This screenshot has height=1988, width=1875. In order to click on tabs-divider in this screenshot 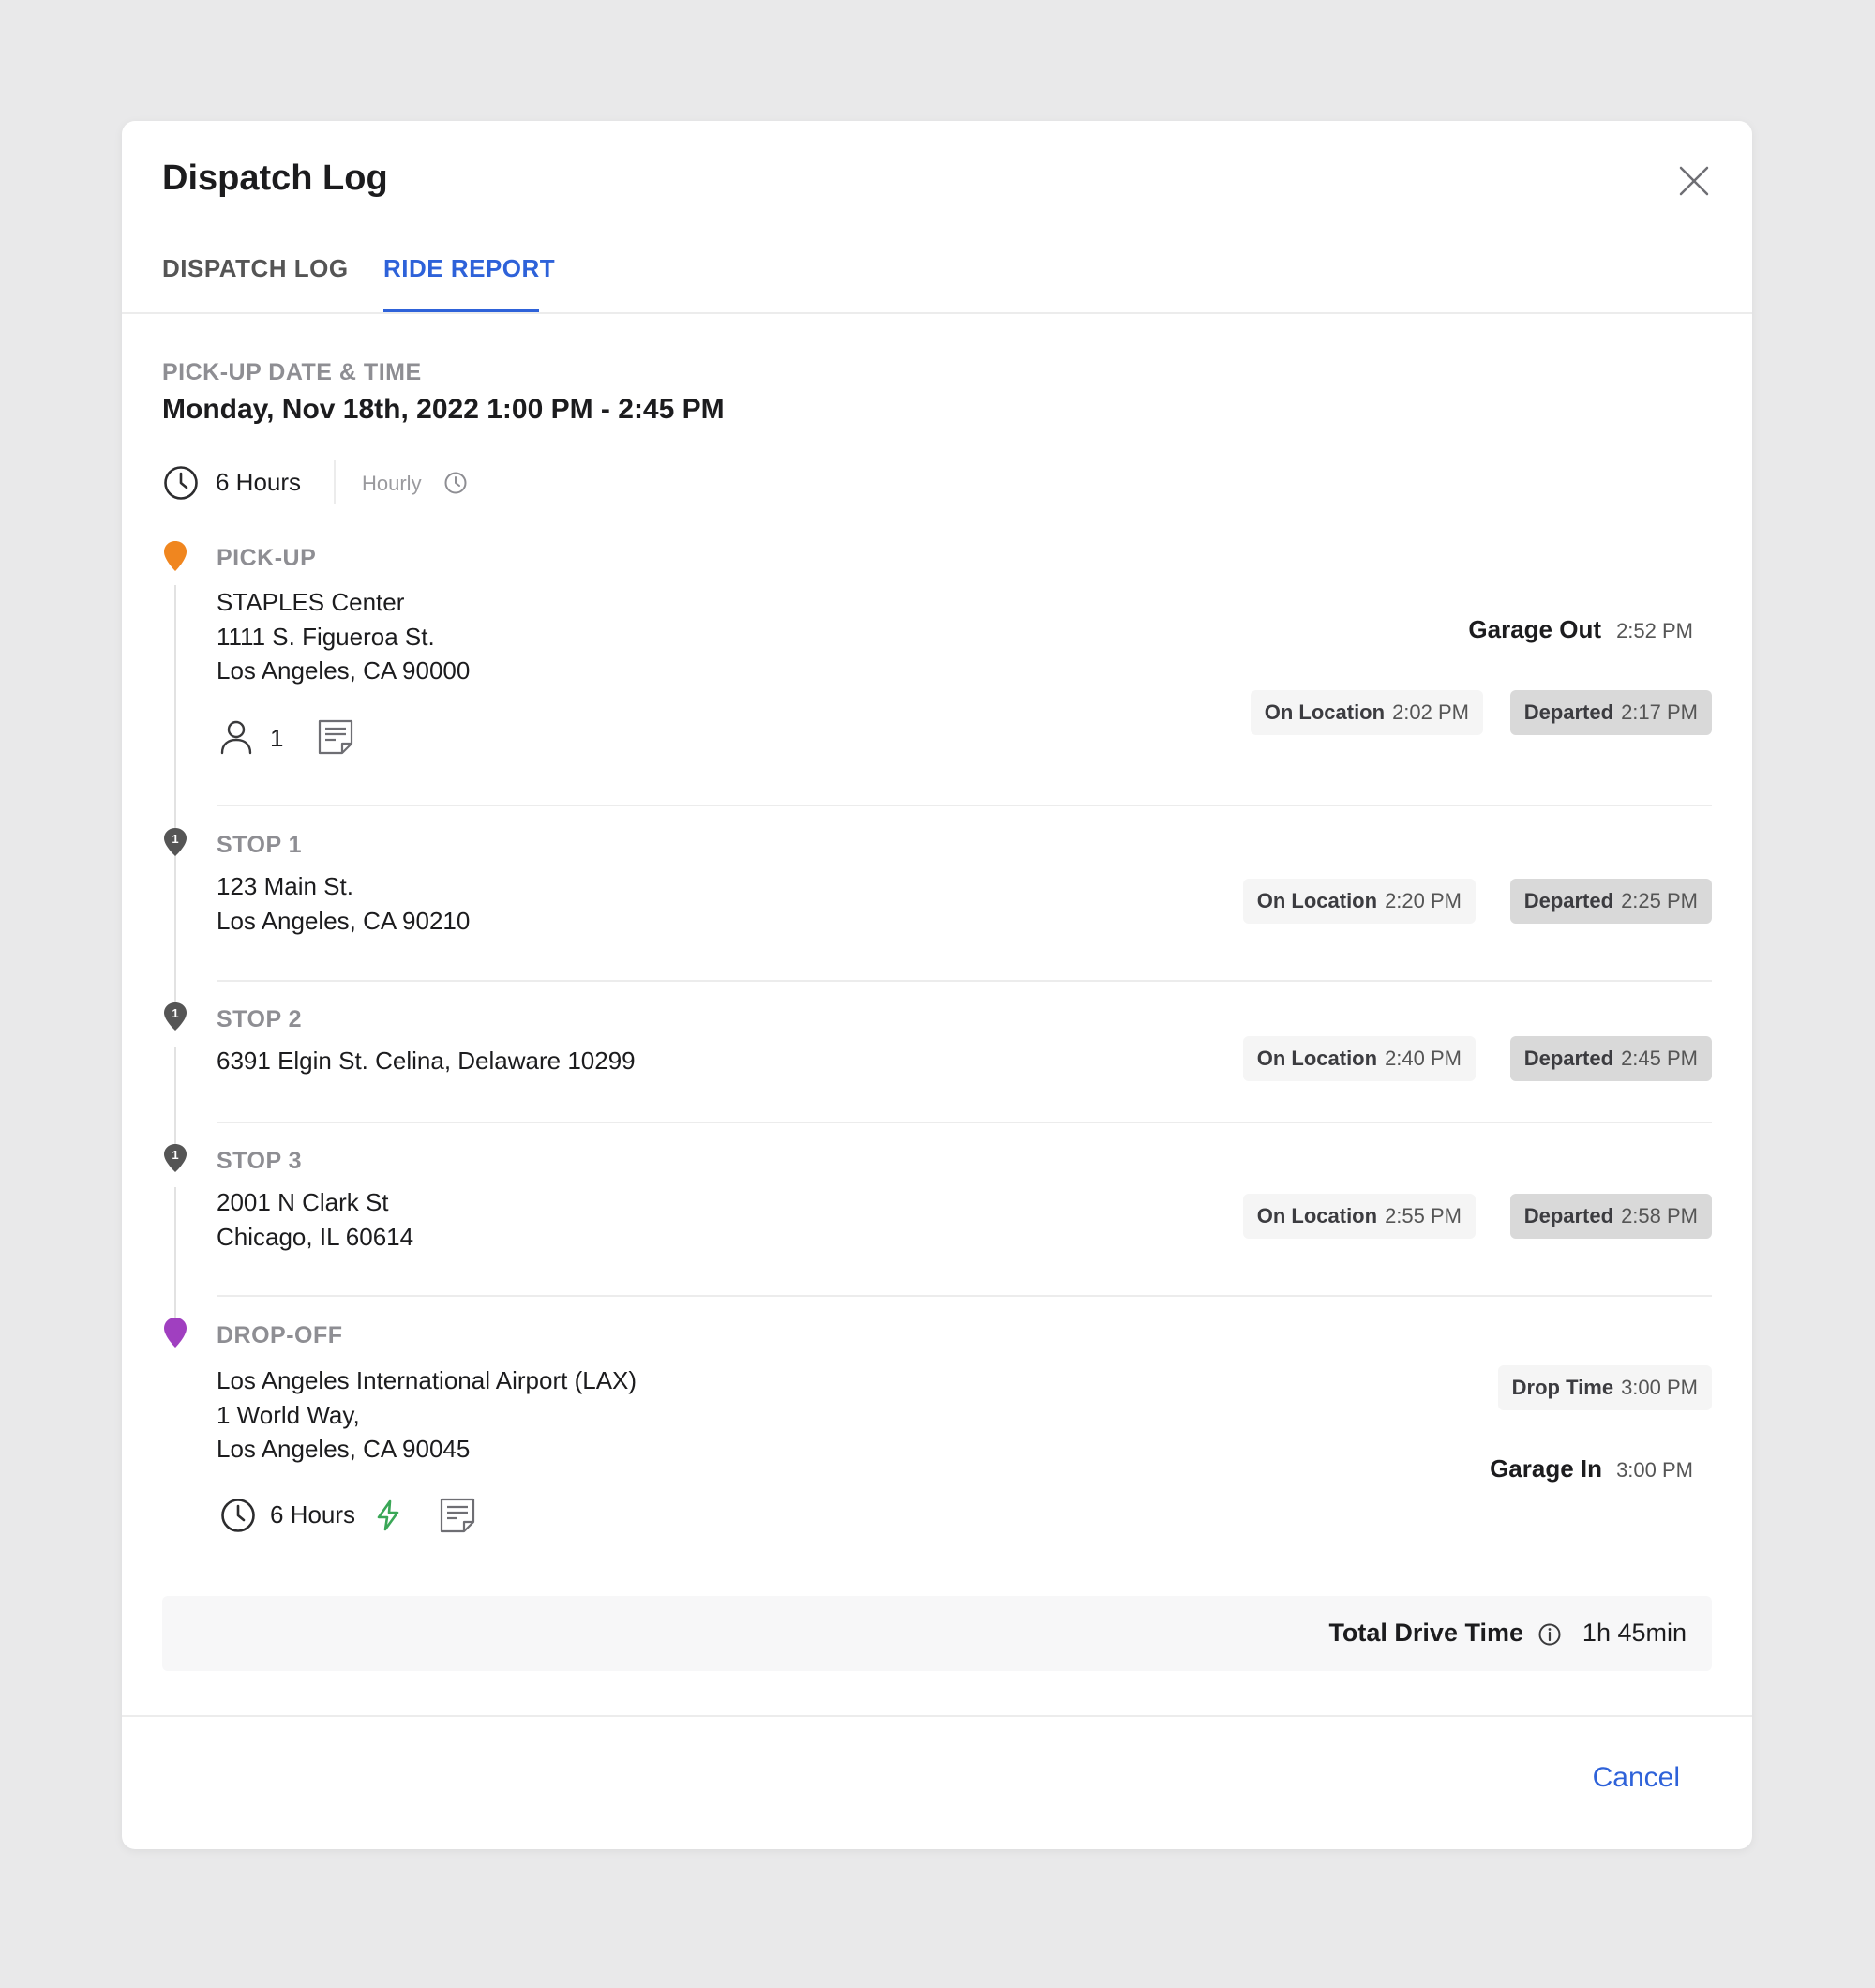, I will do `click(937, 313)`.